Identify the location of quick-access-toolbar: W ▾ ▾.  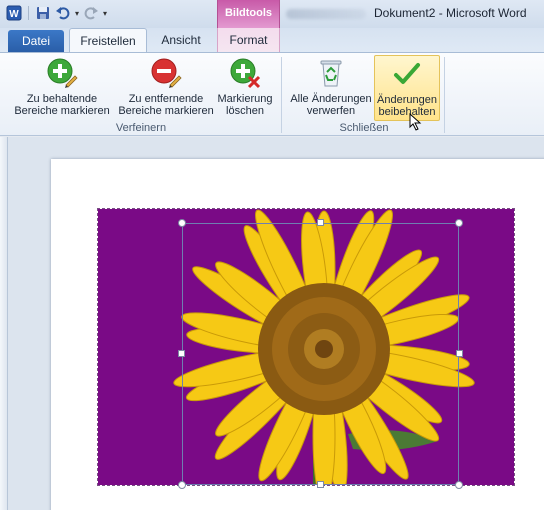
(56, 13).